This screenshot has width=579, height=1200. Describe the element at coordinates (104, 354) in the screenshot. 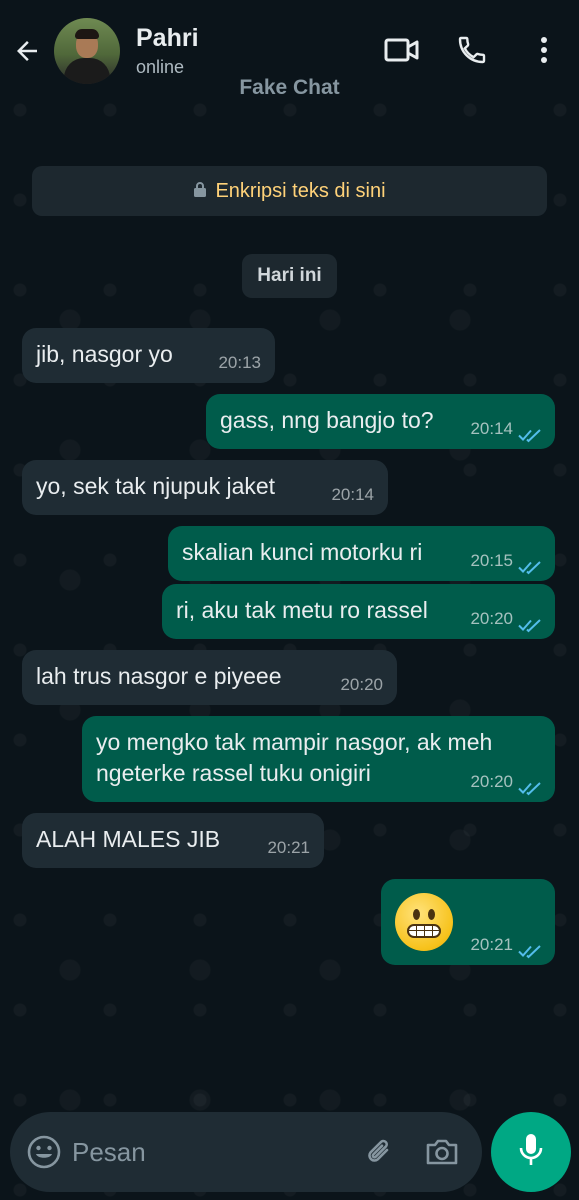

I see `message-text: jib, nasgor yo` at that location.